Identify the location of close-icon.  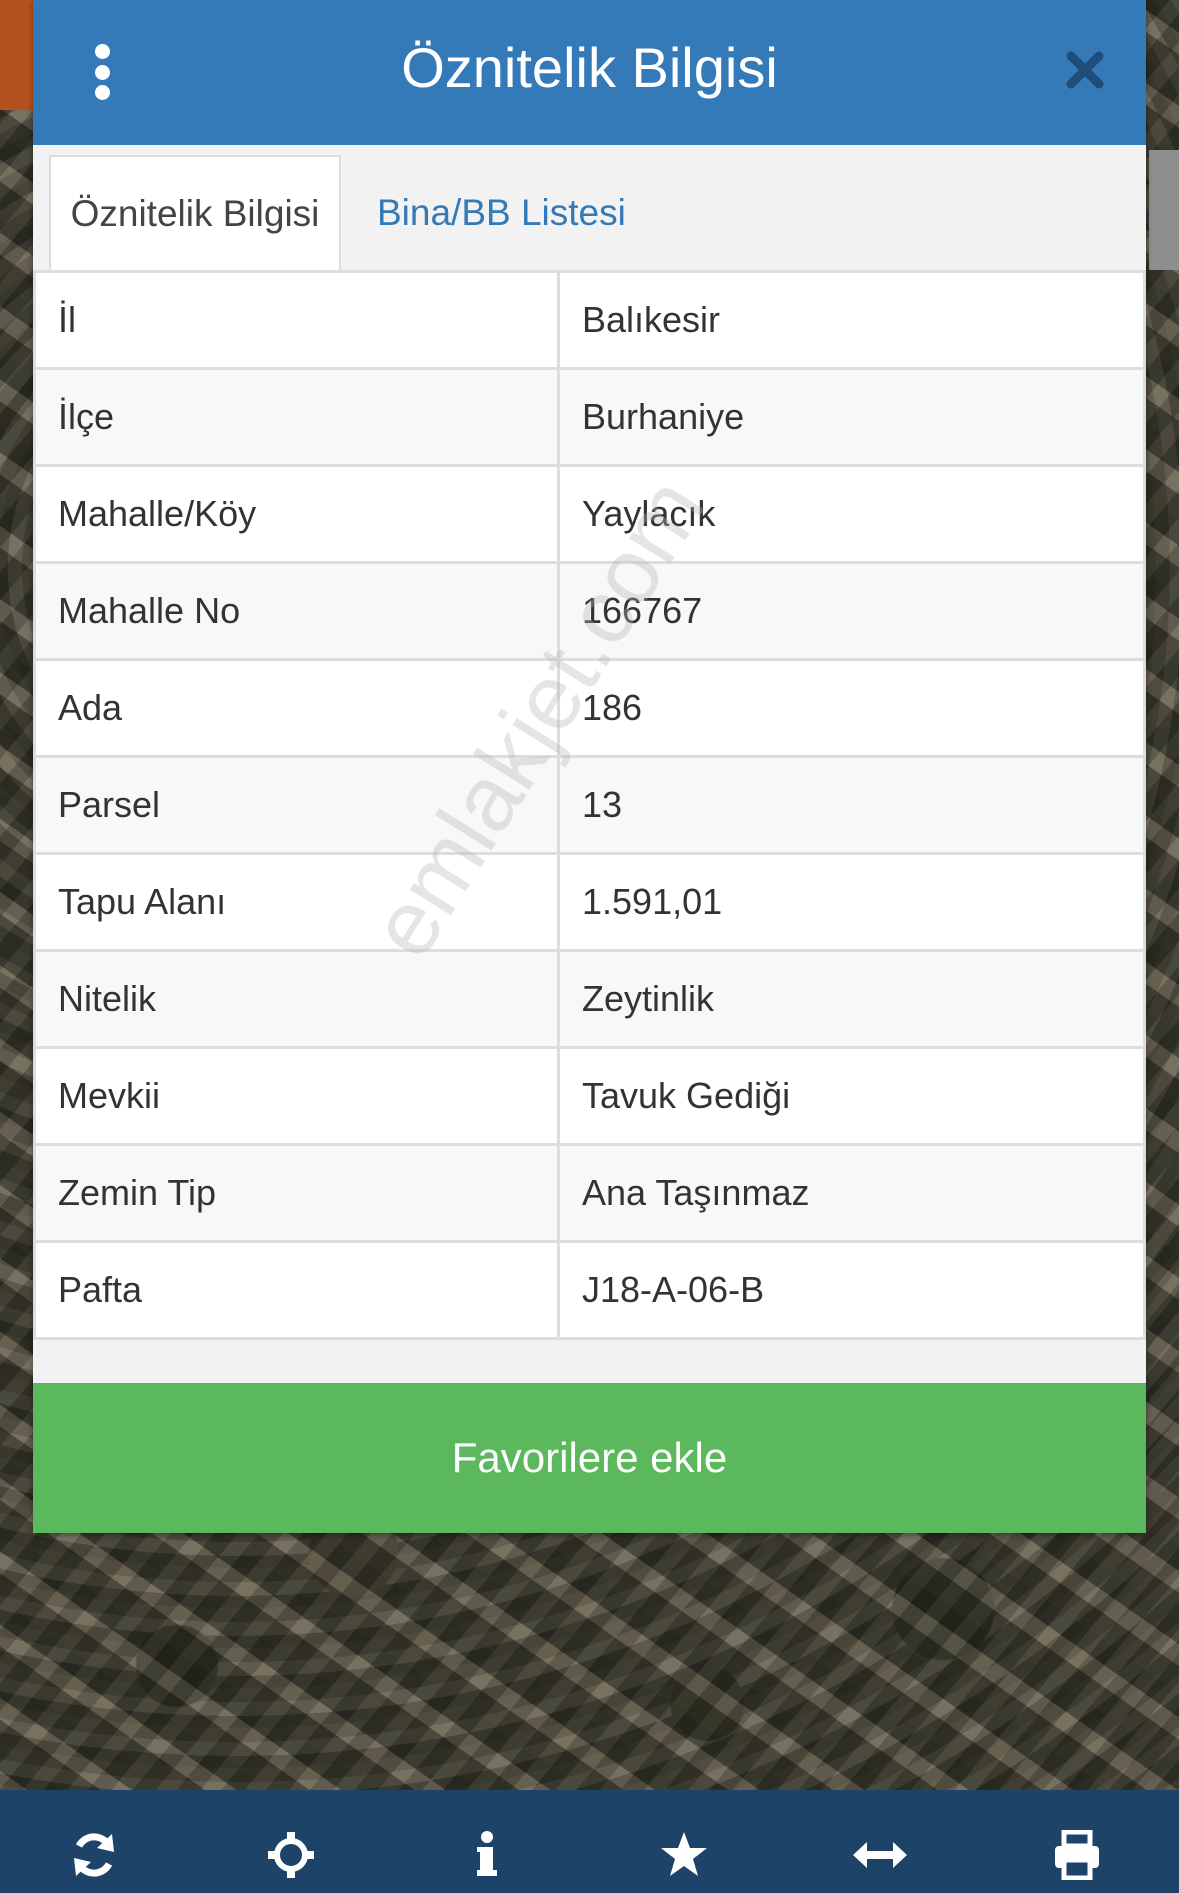
(1085, 70).